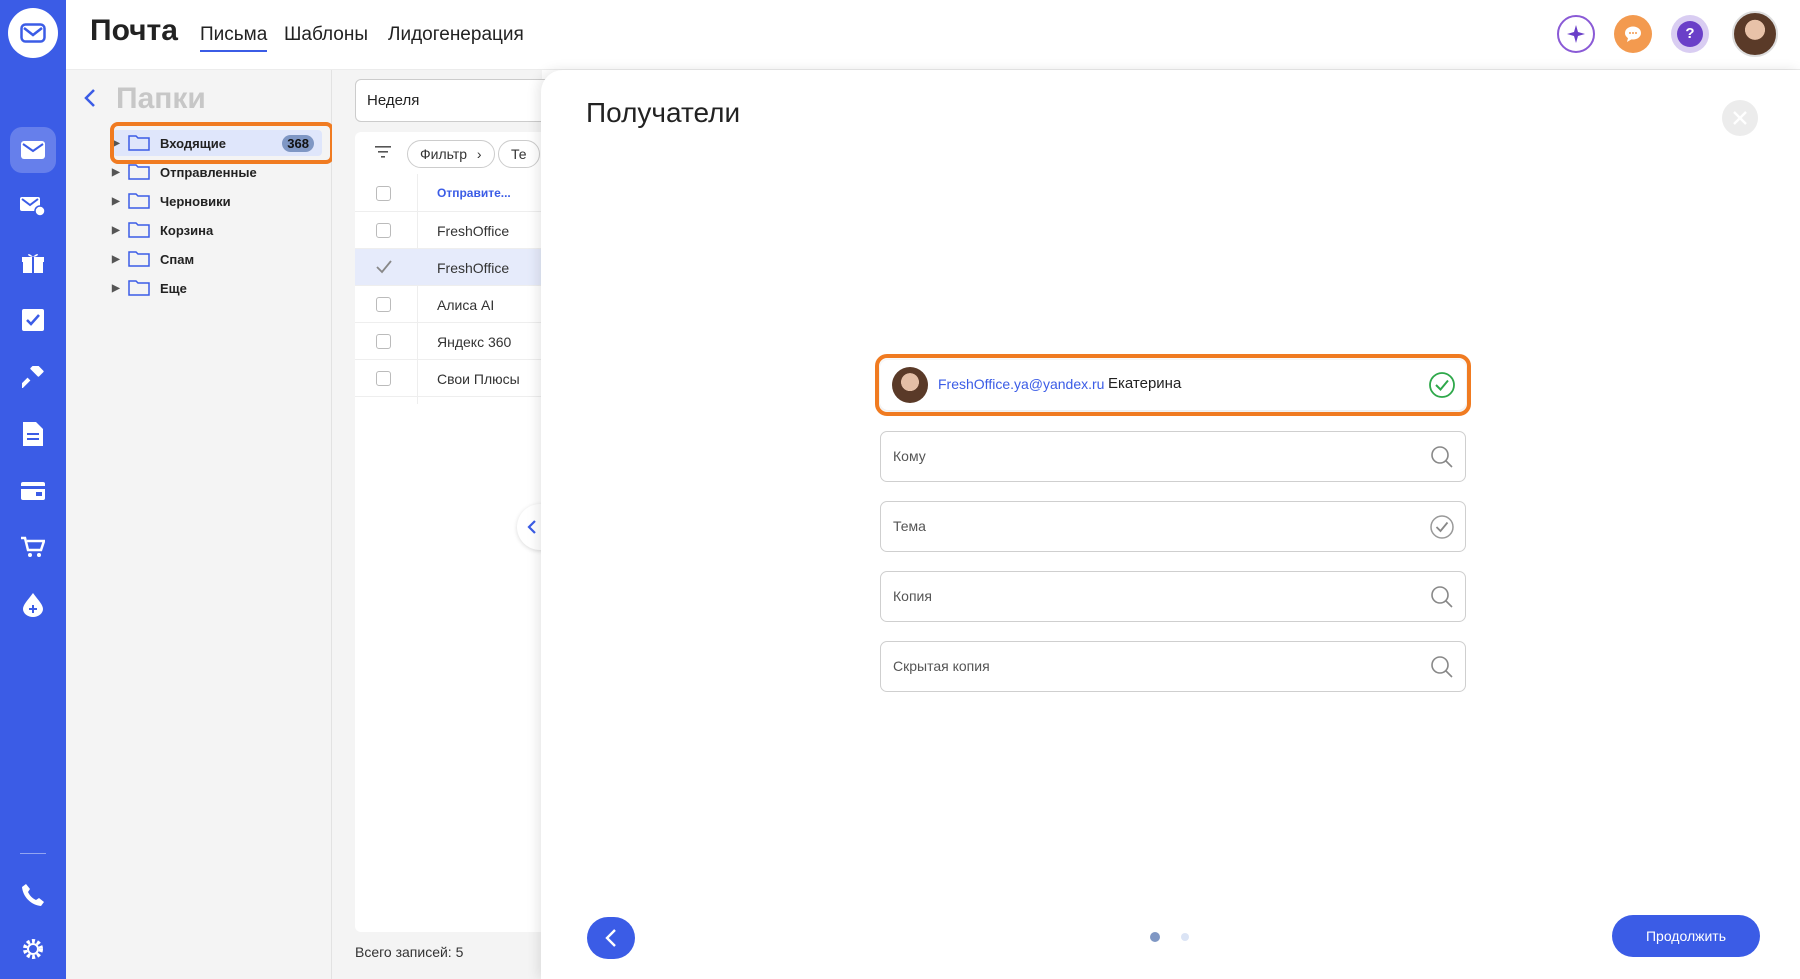 The image size is (1800, 979). Describe the element at coordinates (409, 952) in the screenshot. I see `total-records: Всего записей: 5` at that location.